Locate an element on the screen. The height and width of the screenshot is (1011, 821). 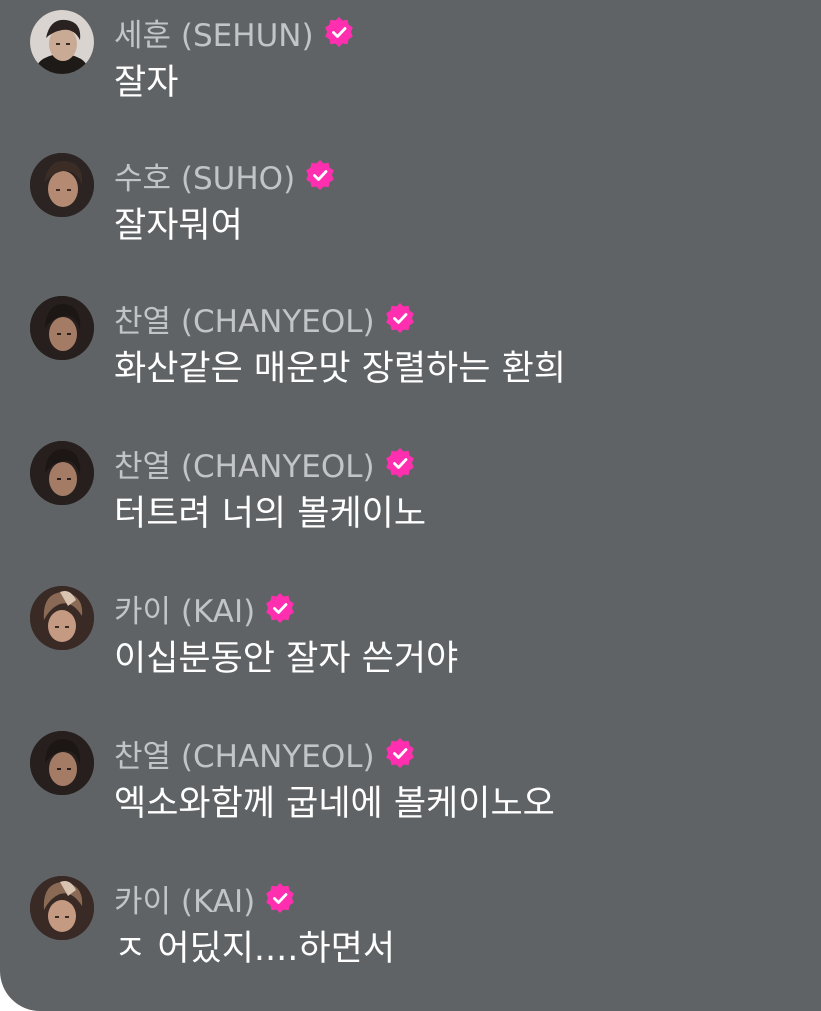
chat-message: 찬열 (CHANYEOL) 터트려 너의 볼케이노 is located at coordinates (410, 502).